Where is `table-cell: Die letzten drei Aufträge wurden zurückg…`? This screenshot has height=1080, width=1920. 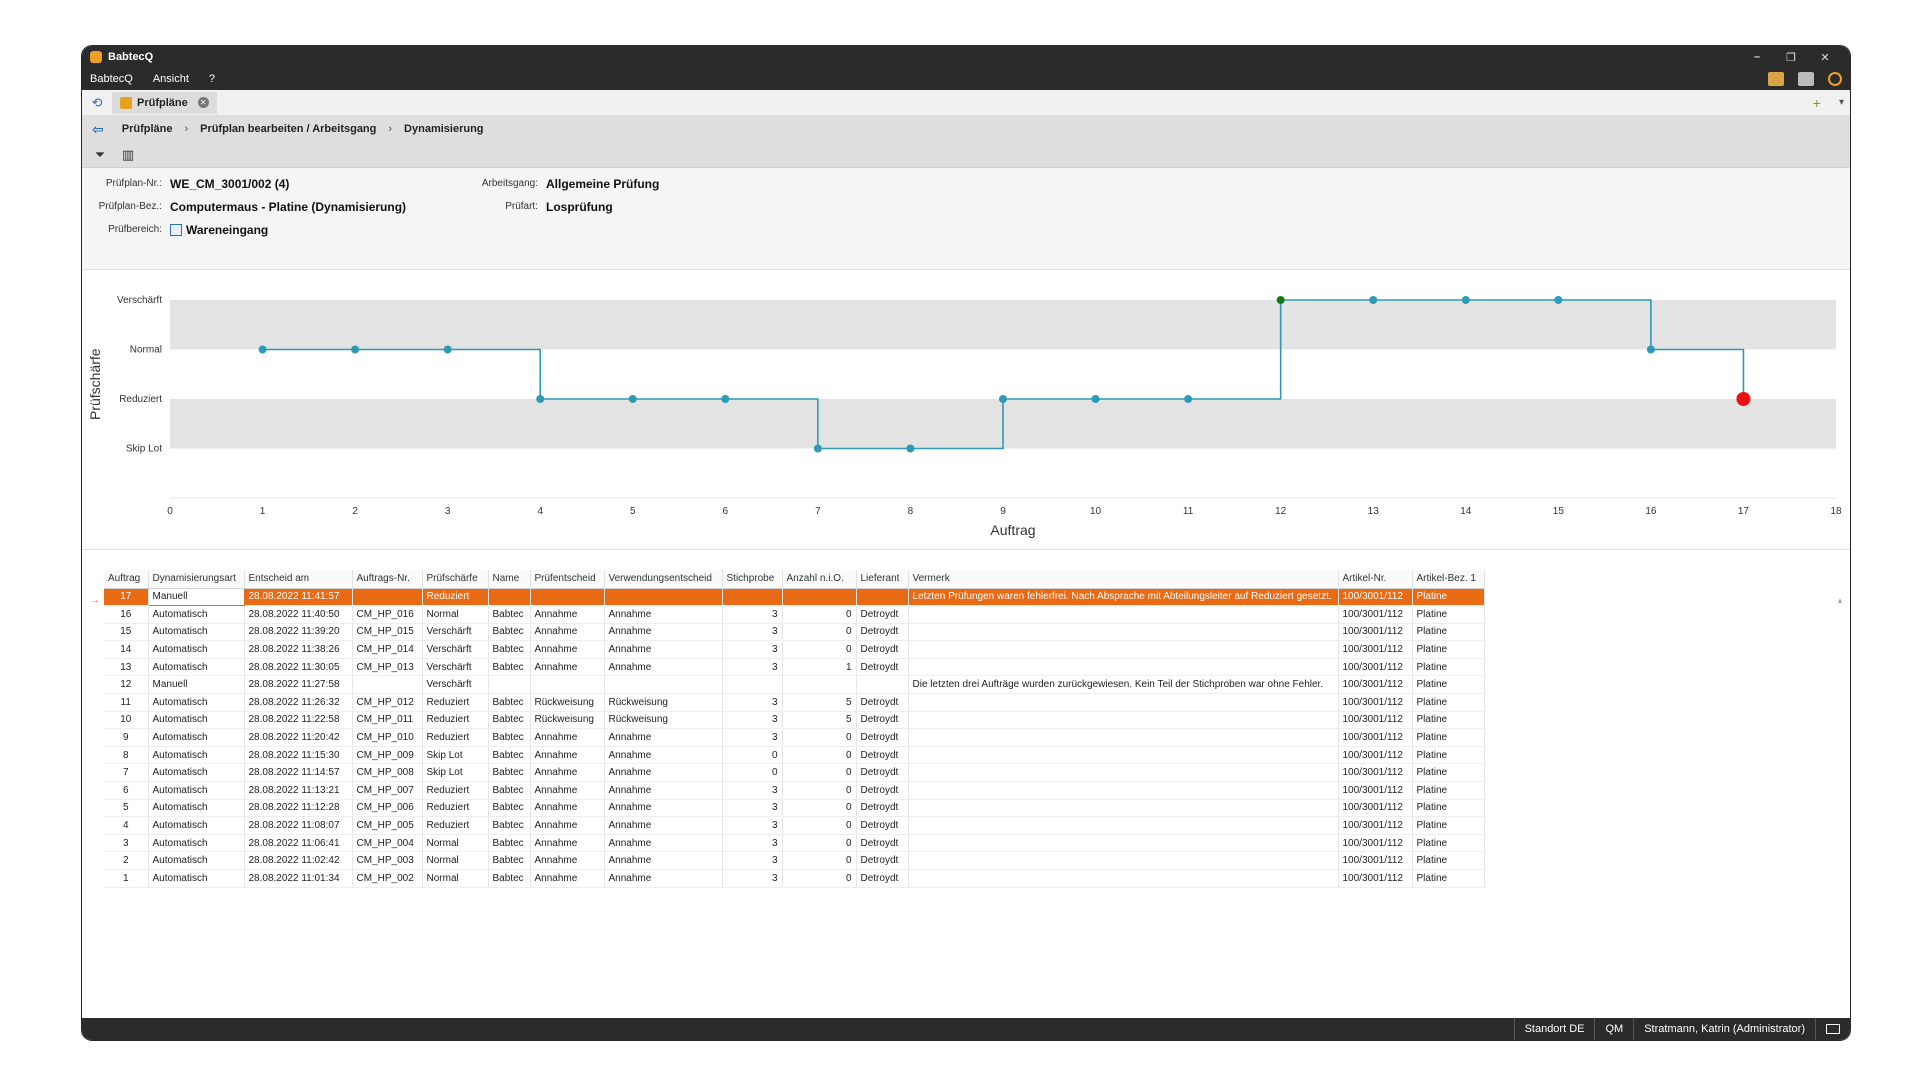 table-cell: Die letzten drei Aufträge wurden zurückg… is located at coordinates (1123, 685).